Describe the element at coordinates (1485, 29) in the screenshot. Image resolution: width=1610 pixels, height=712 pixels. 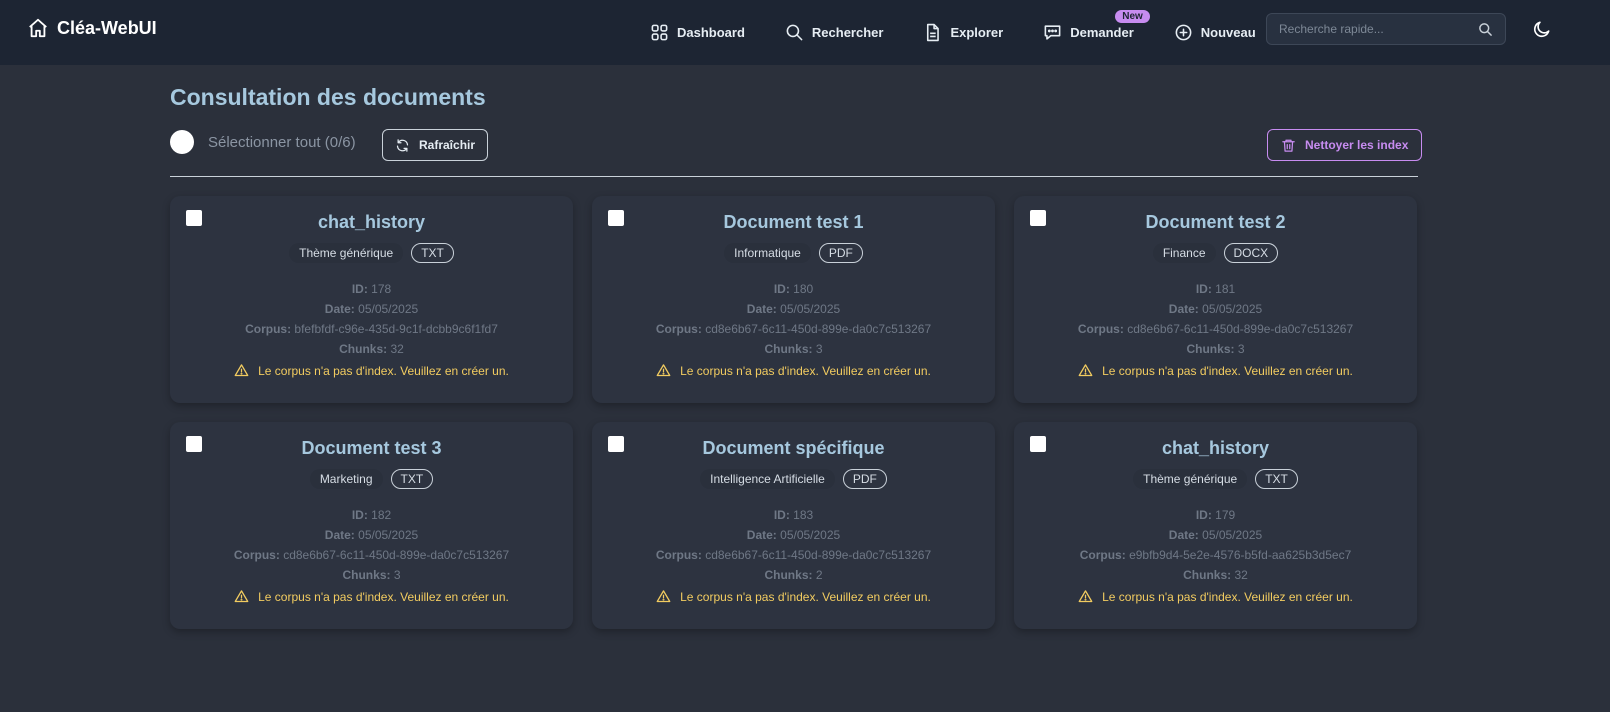
I see `search-icon` at that location.